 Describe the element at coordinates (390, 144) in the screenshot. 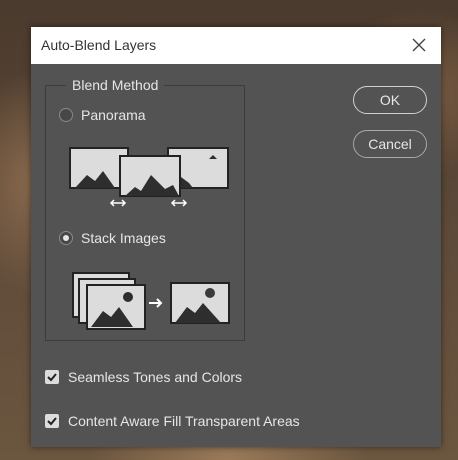

I see `cancel-button: Cancel` at that location.